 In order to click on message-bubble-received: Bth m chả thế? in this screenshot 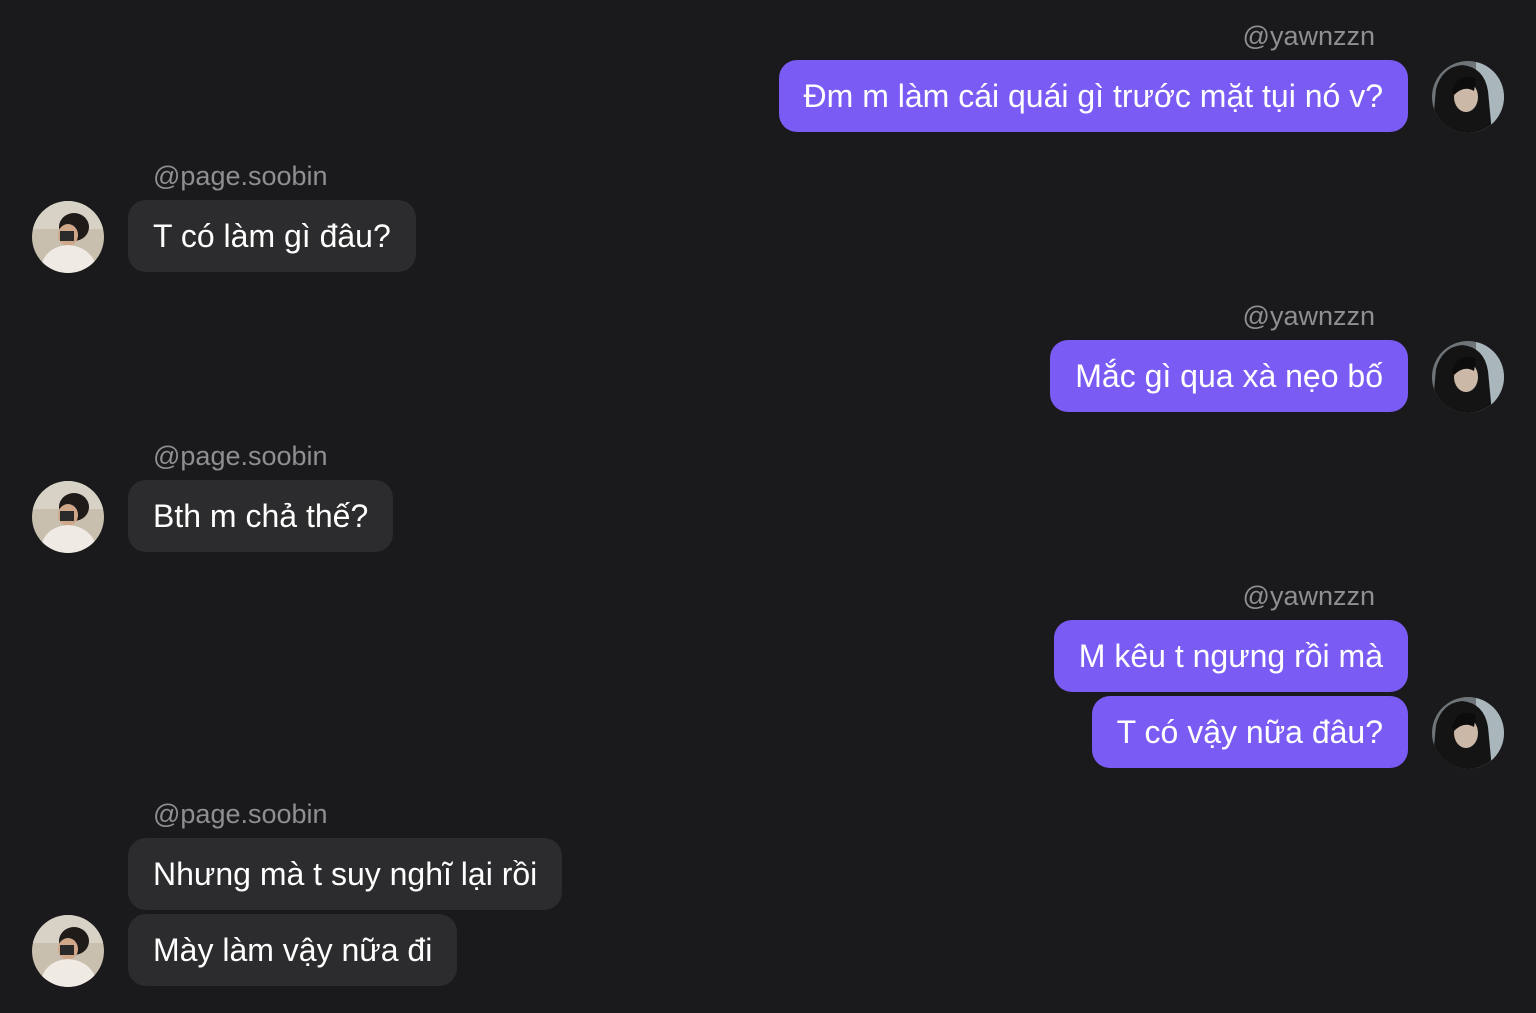, I will do `click(261, 516)`.